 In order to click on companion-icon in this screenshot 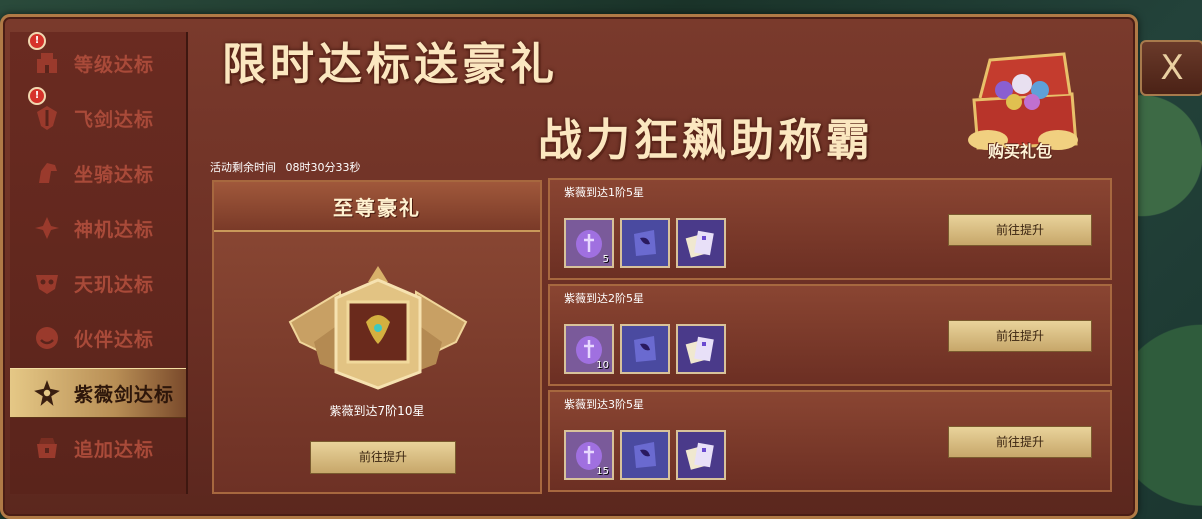, I will do `click(47, 338)`.